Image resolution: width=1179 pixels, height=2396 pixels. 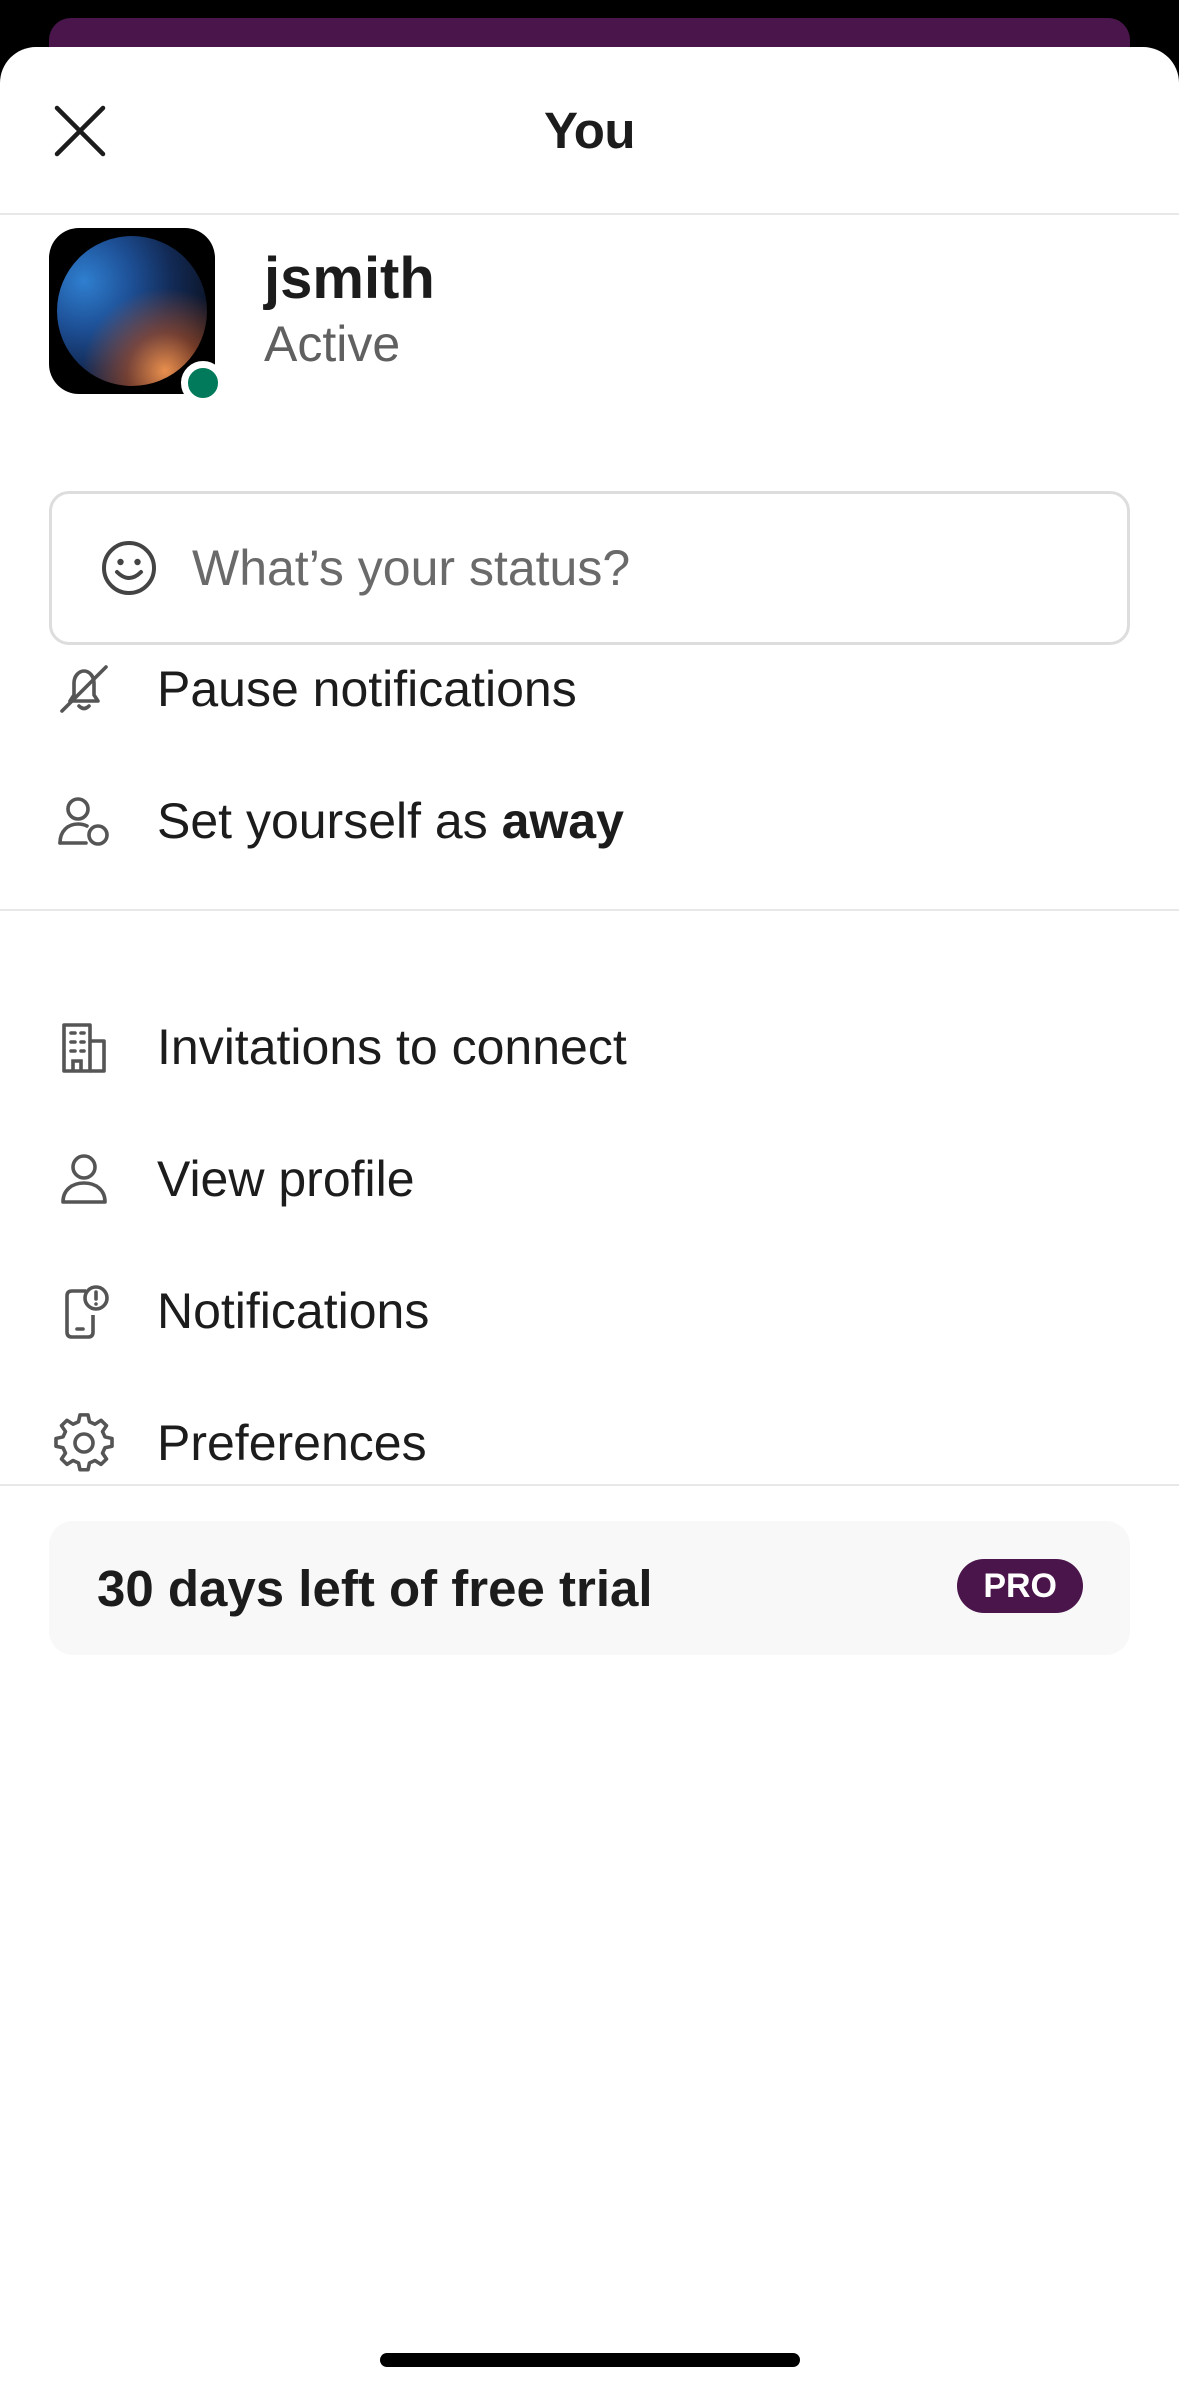 I want to click on free-trial-banner: 30 days left of free trial PRO, so click(x=589, y=1588).